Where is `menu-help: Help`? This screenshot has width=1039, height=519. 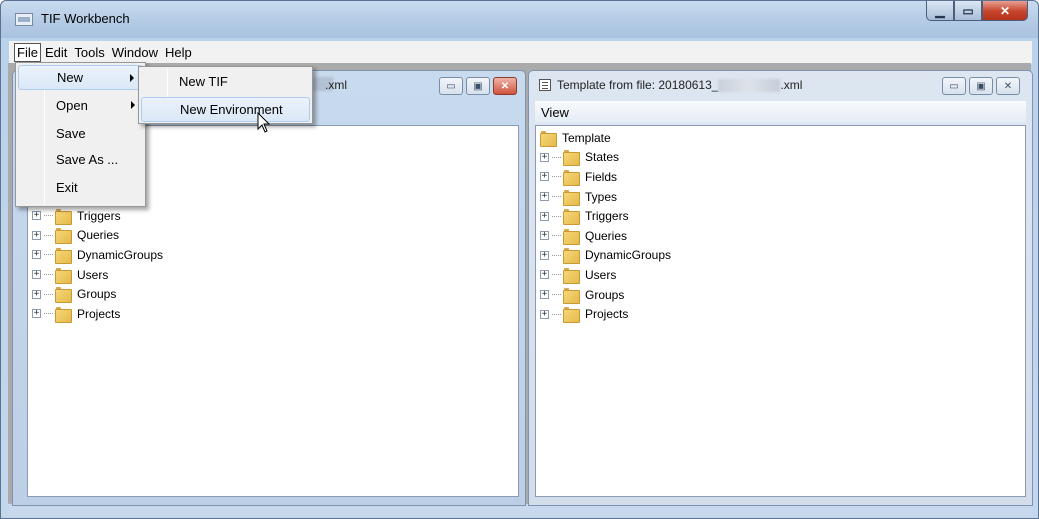 menu-help: Help is located at coordinates (178, 52).